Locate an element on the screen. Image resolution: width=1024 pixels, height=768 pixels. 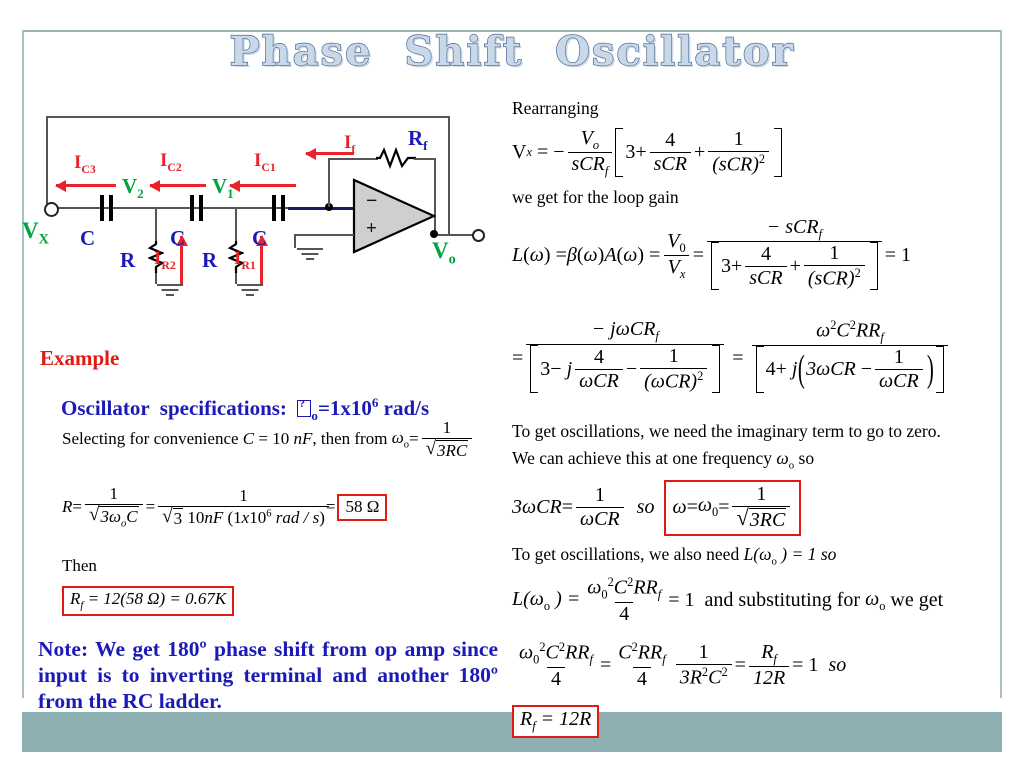
rearranging-text: Rearranging is located at coordinates (555, 108).